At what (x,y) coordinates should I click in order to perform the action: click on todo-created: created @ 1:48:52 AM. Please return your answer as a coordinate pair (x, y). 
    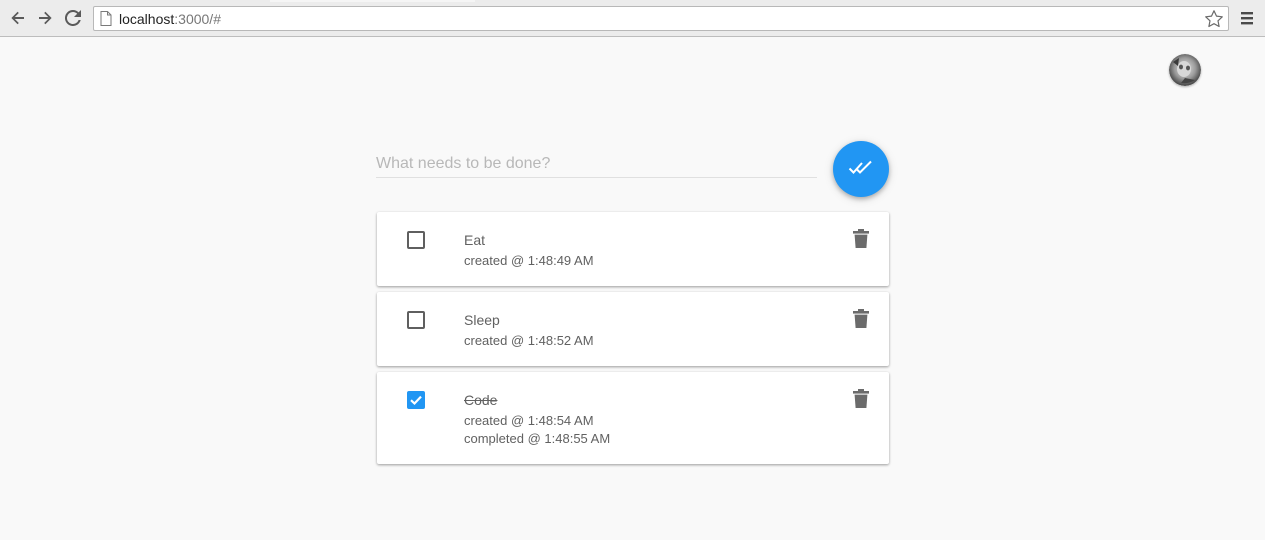
    Looking at the image, I should click on (529, 340).